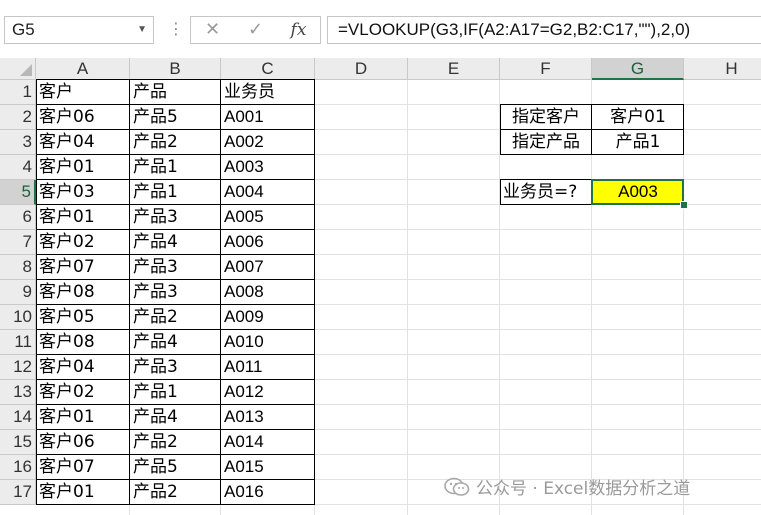 This screenshot has height=515, width=761. What do you see at coordinates (268, 417) in the screenshot?
I see `table-cell: A013` at bounding box center [268, 417].